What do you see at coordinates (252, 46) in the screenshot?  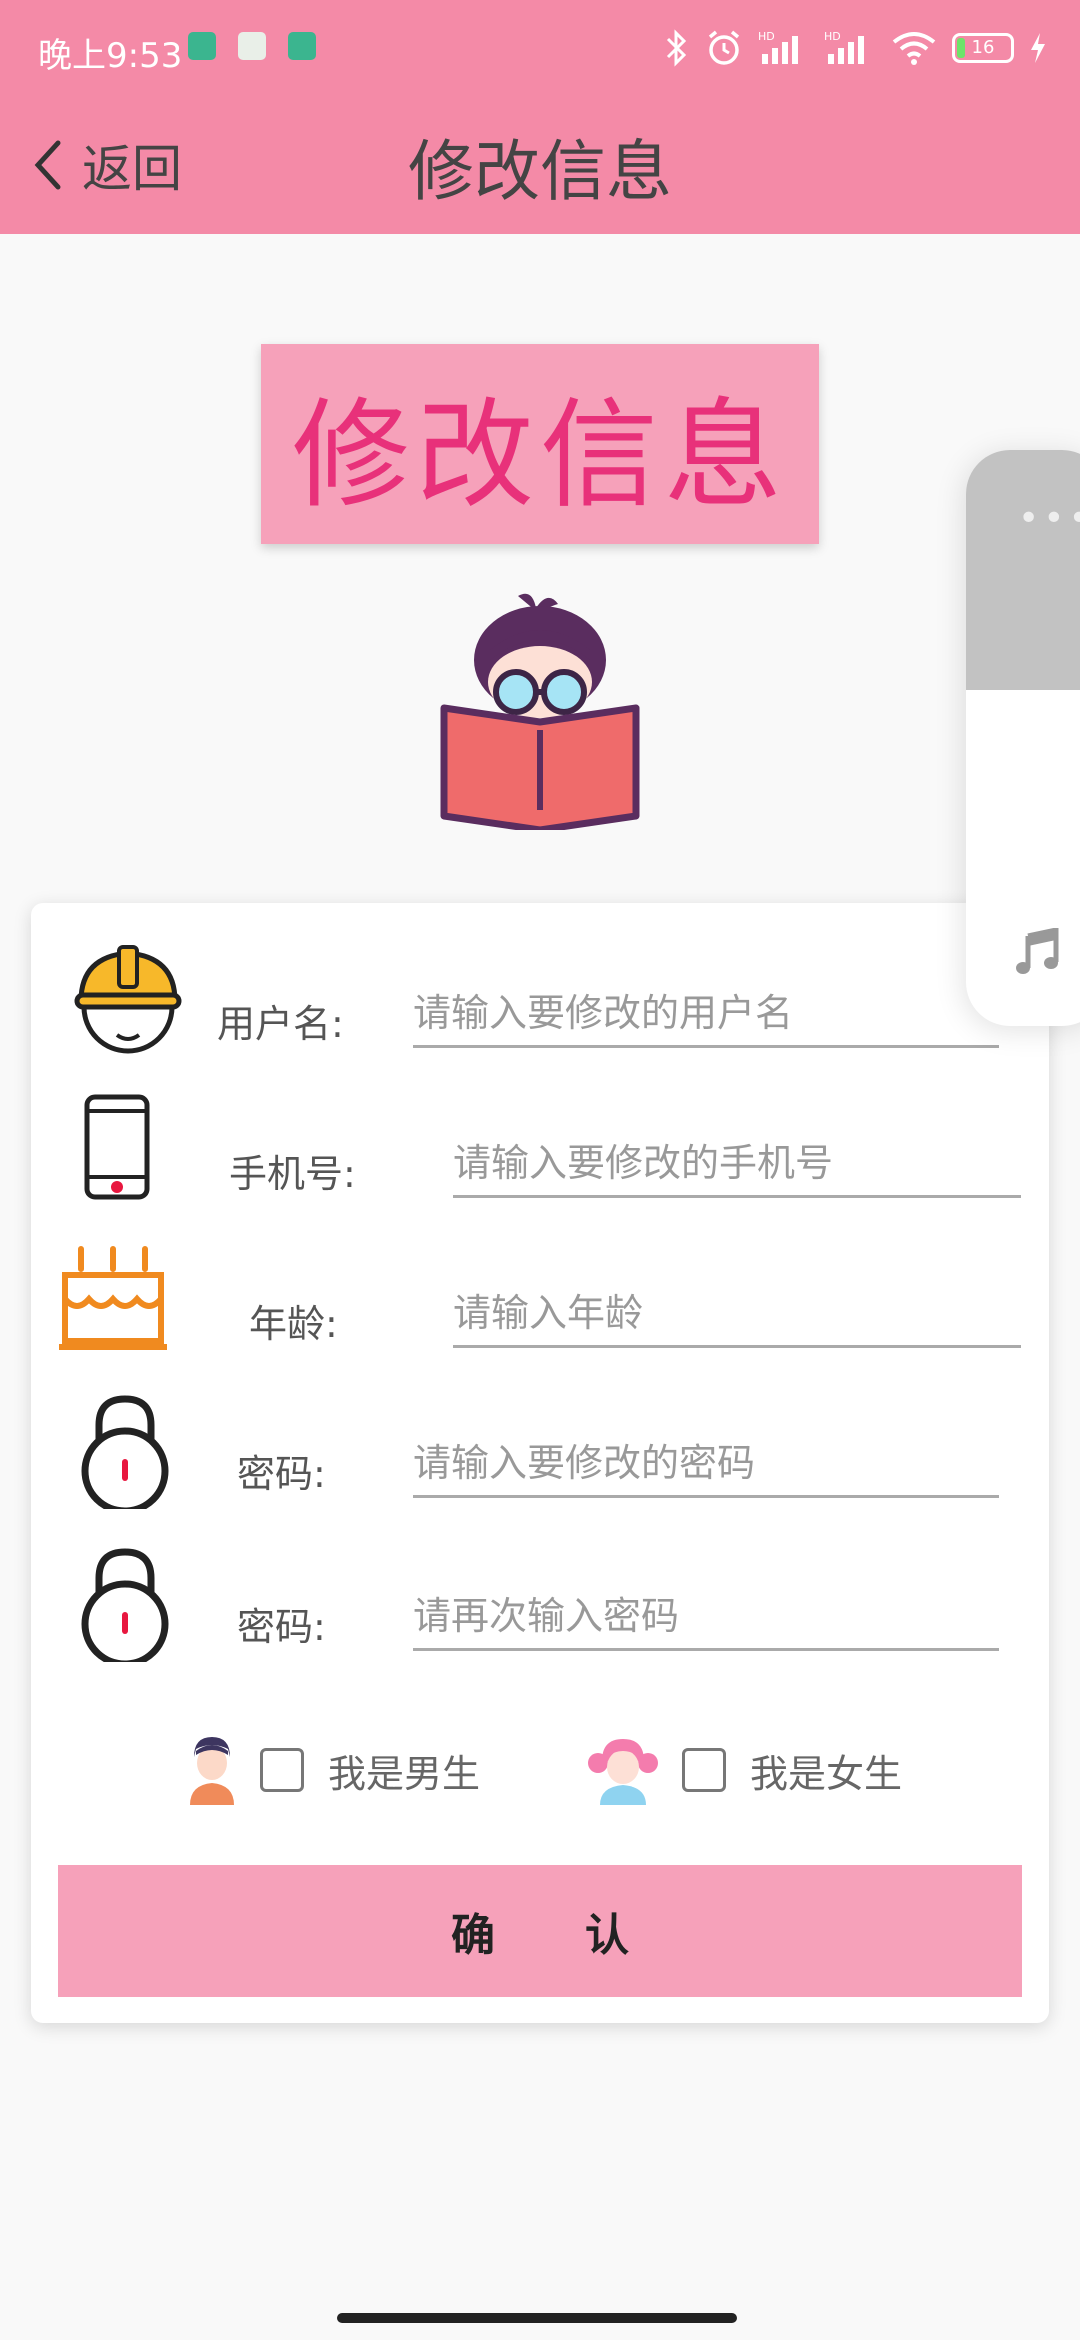 I see `chart-notification-icon` at bounding box center [252, 46].